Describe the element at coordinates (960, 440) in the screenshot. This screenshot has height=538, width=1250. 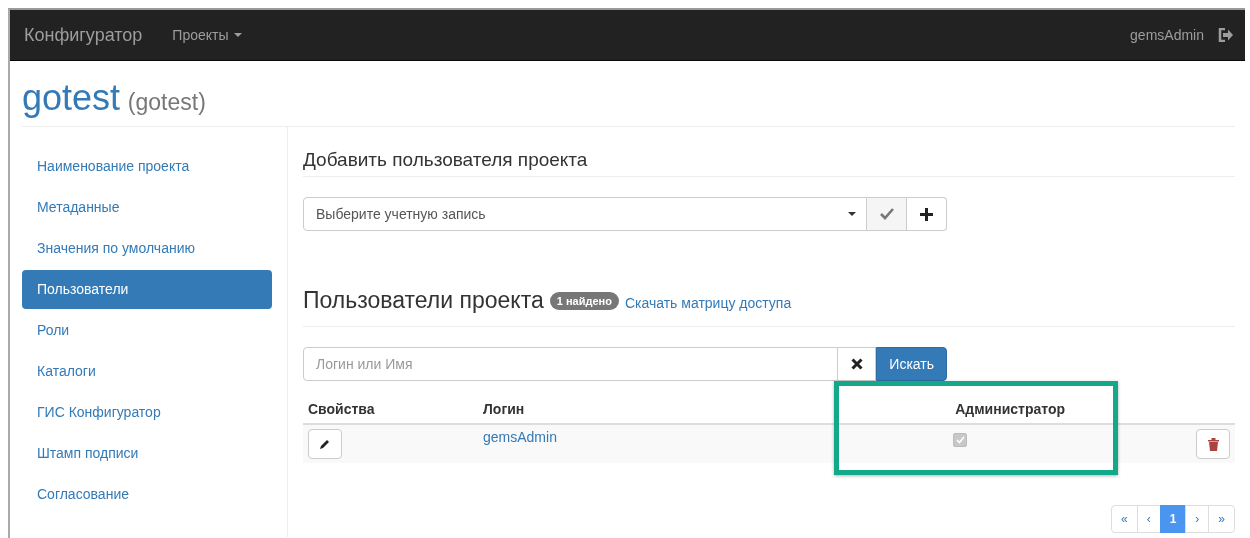
I see `admin-checkbox` at that location.